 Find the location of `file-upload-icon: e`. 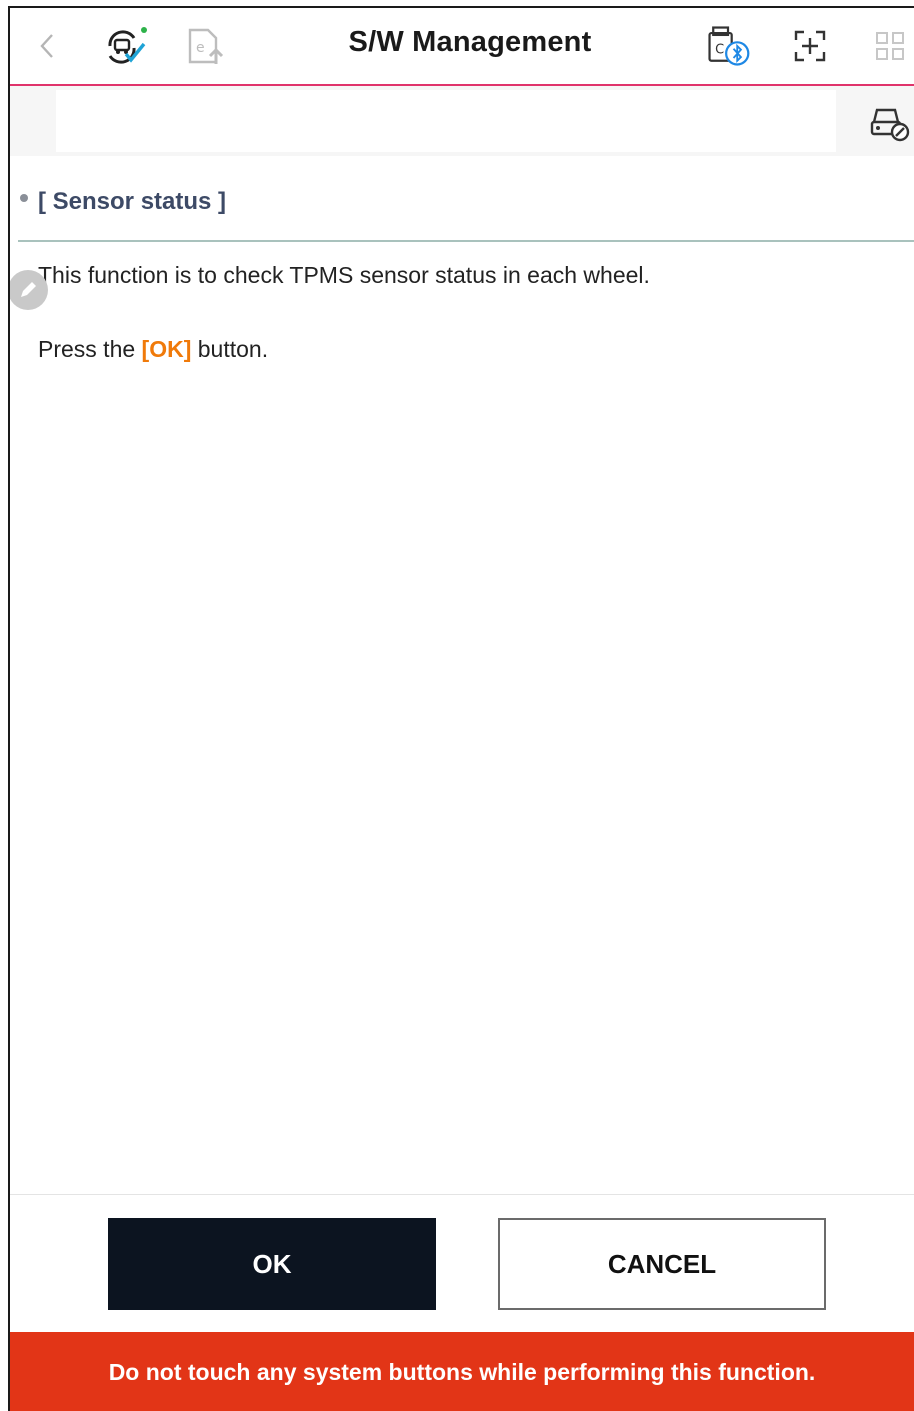

file-upload-icon: e is located at coordinates (204, 46).